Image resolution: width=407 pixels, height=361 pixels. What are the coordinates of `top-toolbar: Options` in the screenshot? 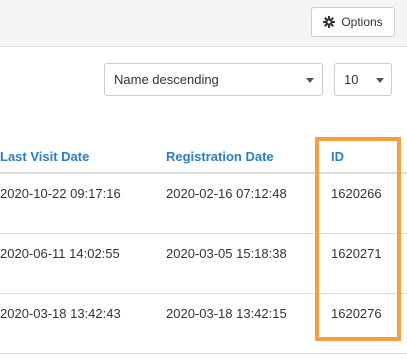 It's located at (203, 23).